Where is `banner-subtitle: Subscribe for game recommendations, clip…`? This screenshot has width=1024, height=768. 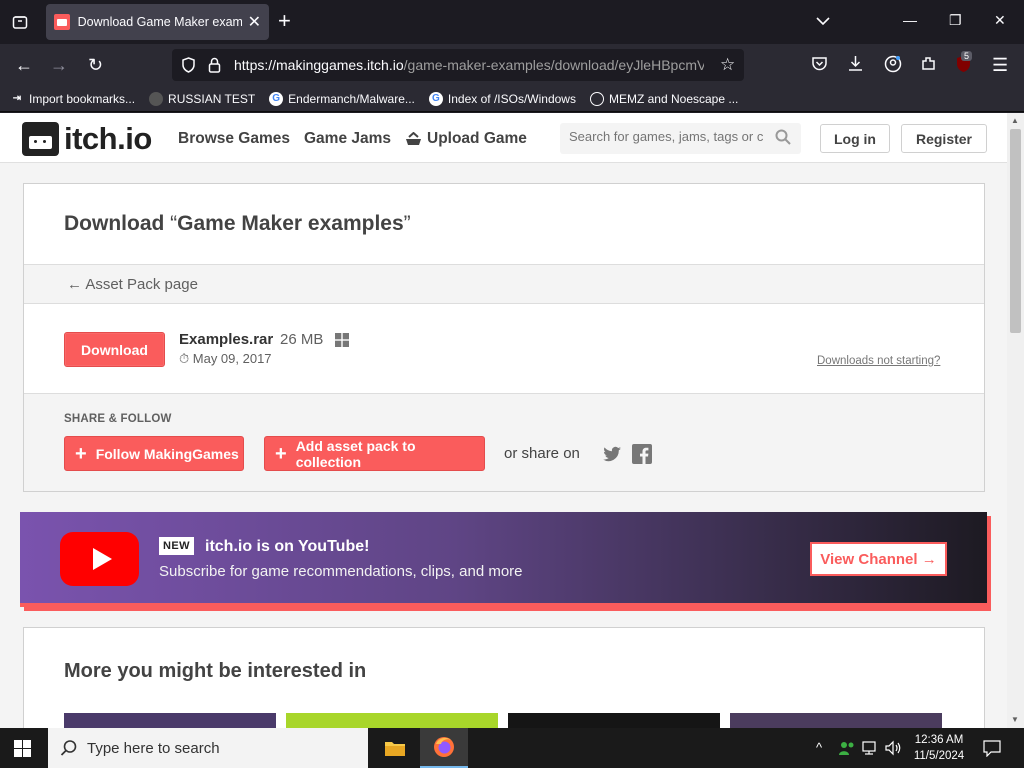 banner-subtitle: Subscribe for game recommendations, clip… is located at coordinates (341, 571).